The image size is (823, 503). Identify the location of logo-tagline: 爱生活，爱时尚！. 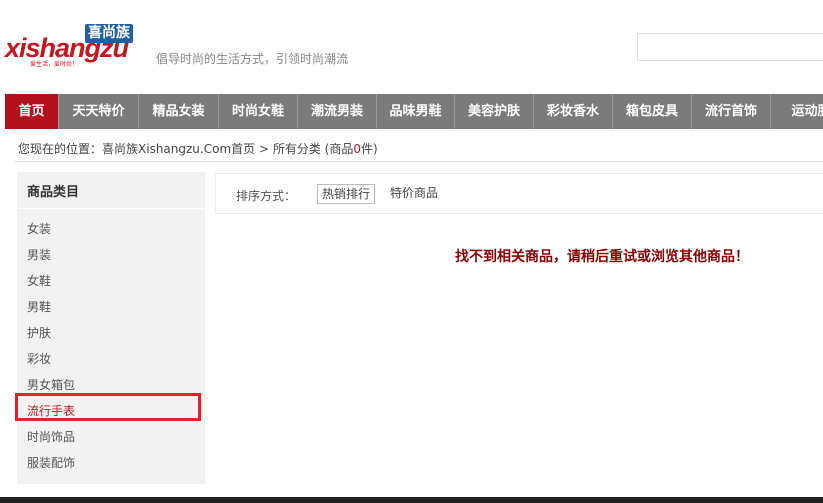
(54, 64).